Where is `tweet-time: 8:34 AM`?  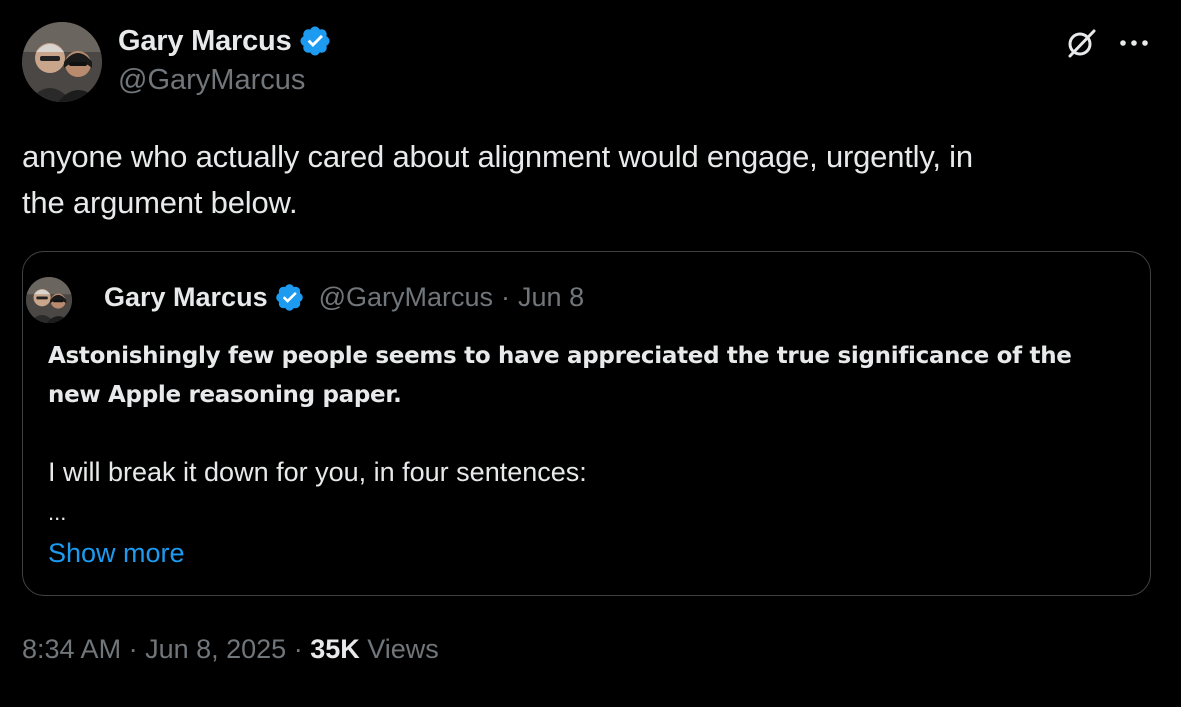
tweet-time: 8:34 AM is located at coordinates (71, 649).